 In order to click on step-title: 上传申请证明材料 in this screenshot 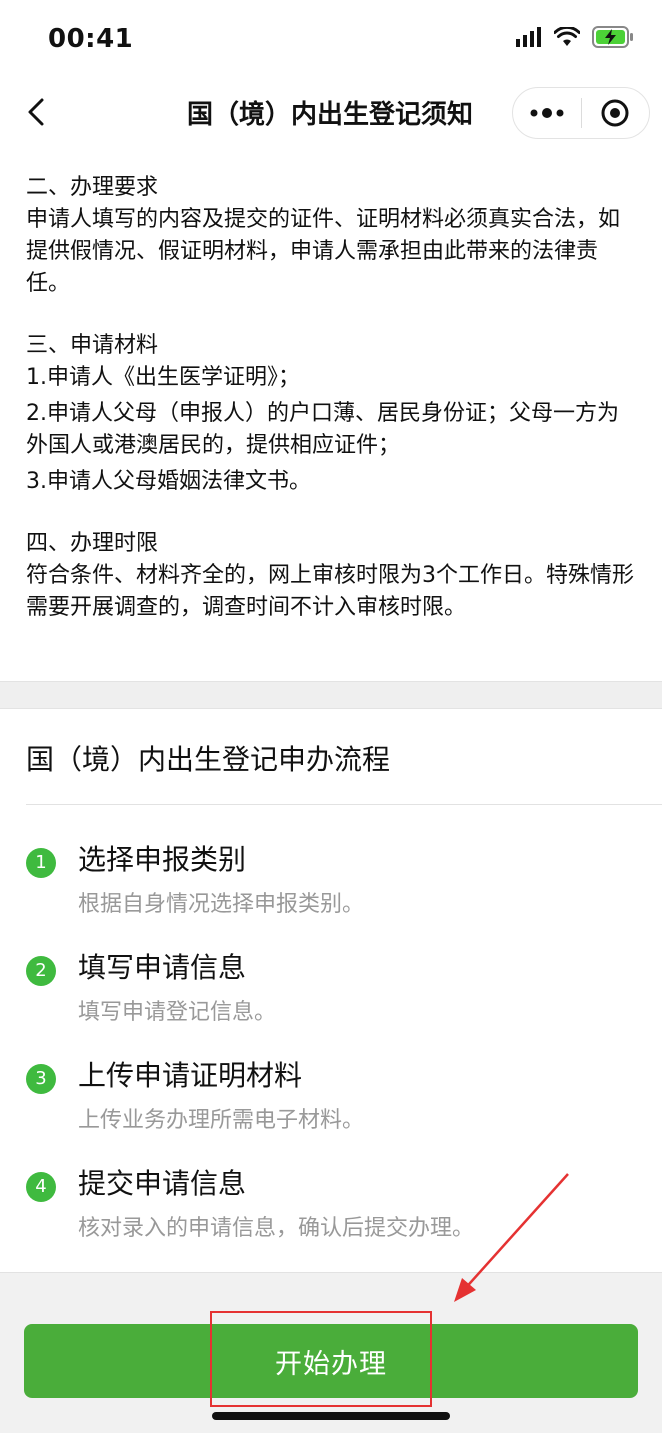, I will do `click(190, 1075)`.